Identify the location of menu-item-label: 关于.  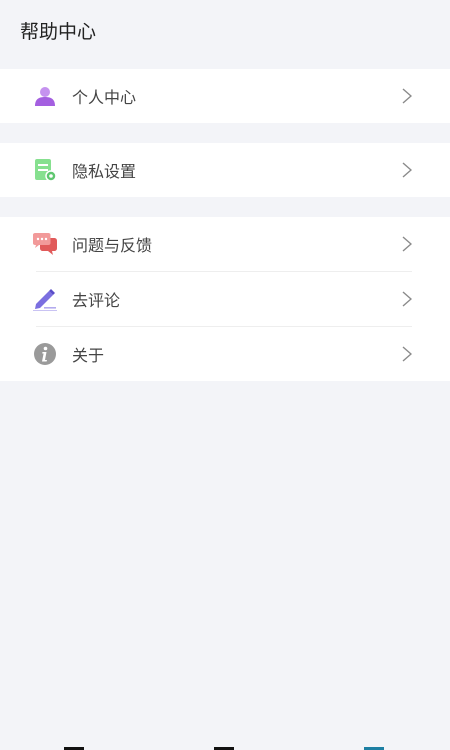
(88, 355).